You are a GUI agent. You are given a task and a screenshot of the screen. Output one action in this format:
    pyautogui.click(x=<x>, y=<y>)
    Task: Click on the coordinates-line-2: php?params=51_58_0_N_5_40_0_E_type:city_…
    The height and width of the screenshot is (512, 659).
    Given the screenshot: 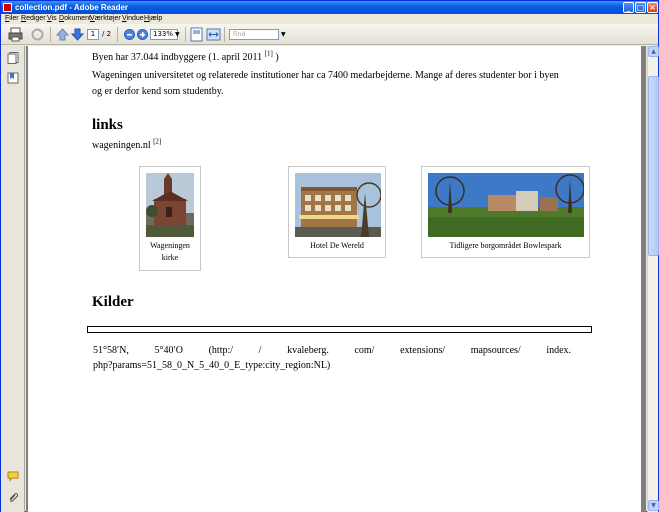 What is the action you would take?
    pyautogui.click(x=211, y=365)
    